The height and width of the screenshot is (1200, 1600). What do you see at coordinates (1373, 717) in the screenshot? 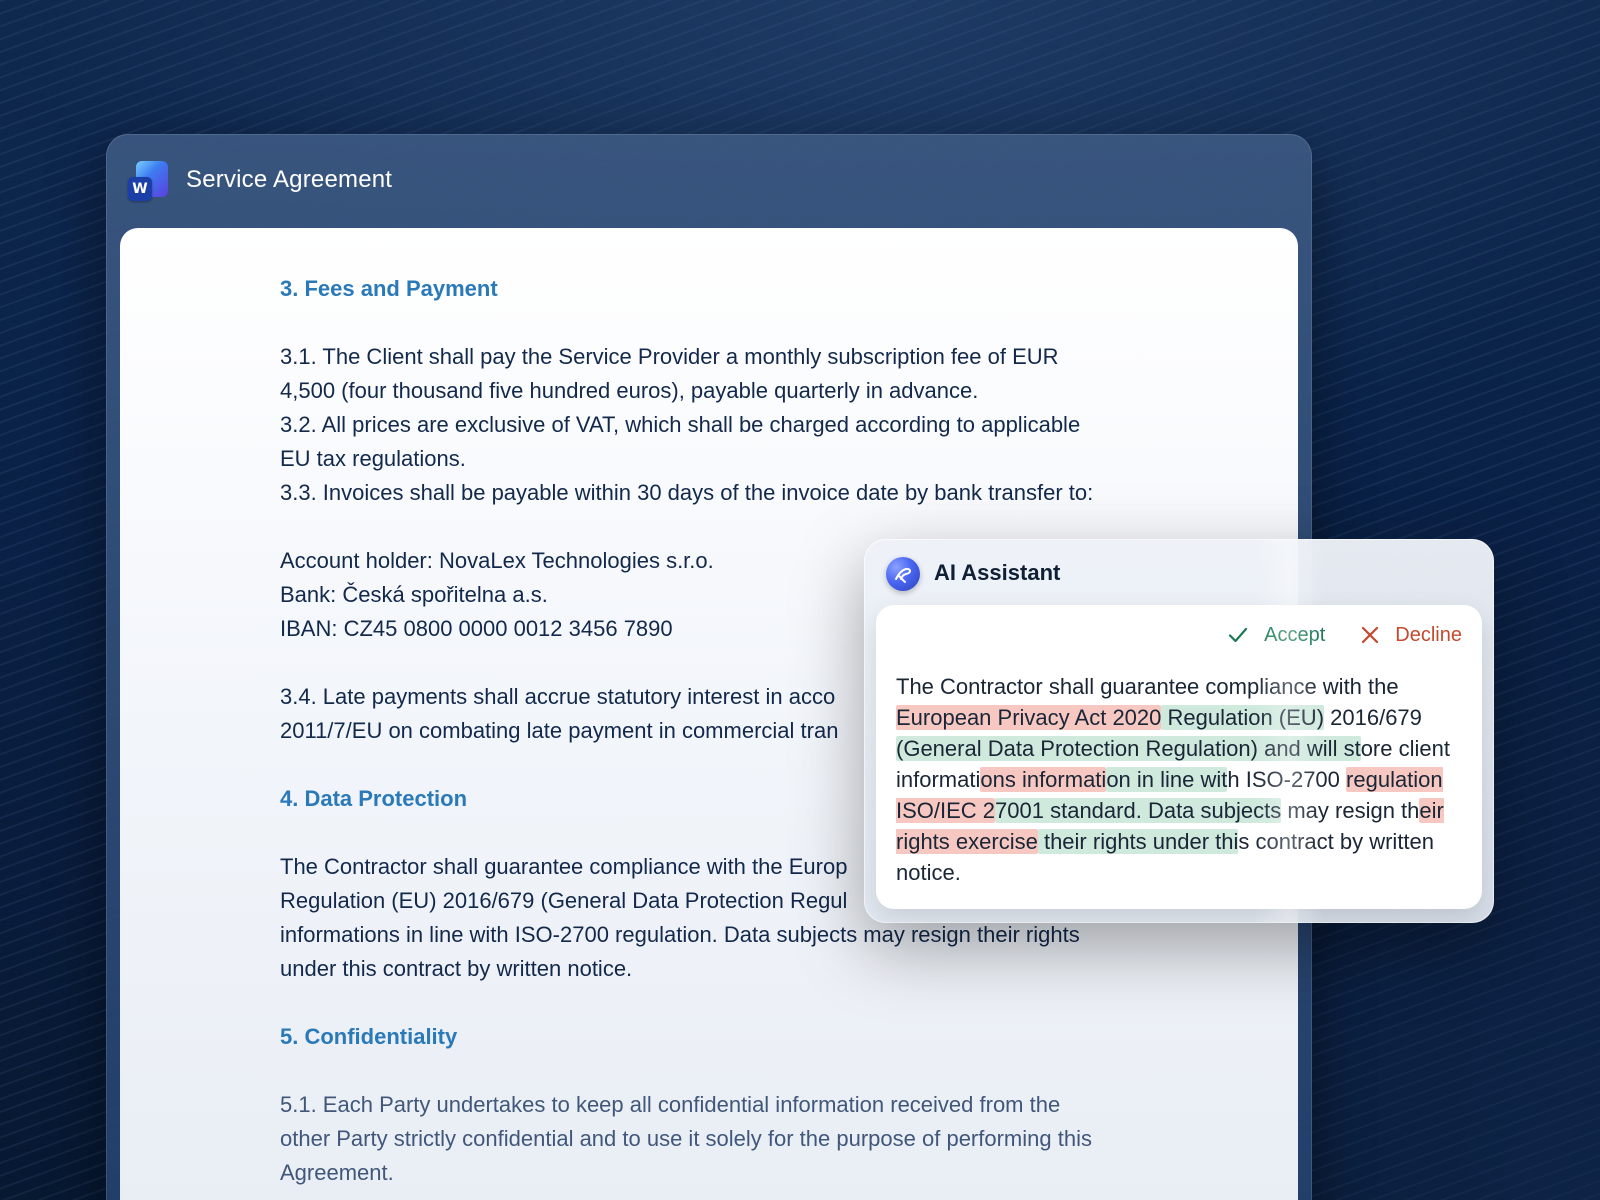
I see `suggestion-text-2: 2016/679` at bounding box center [1373, 717].